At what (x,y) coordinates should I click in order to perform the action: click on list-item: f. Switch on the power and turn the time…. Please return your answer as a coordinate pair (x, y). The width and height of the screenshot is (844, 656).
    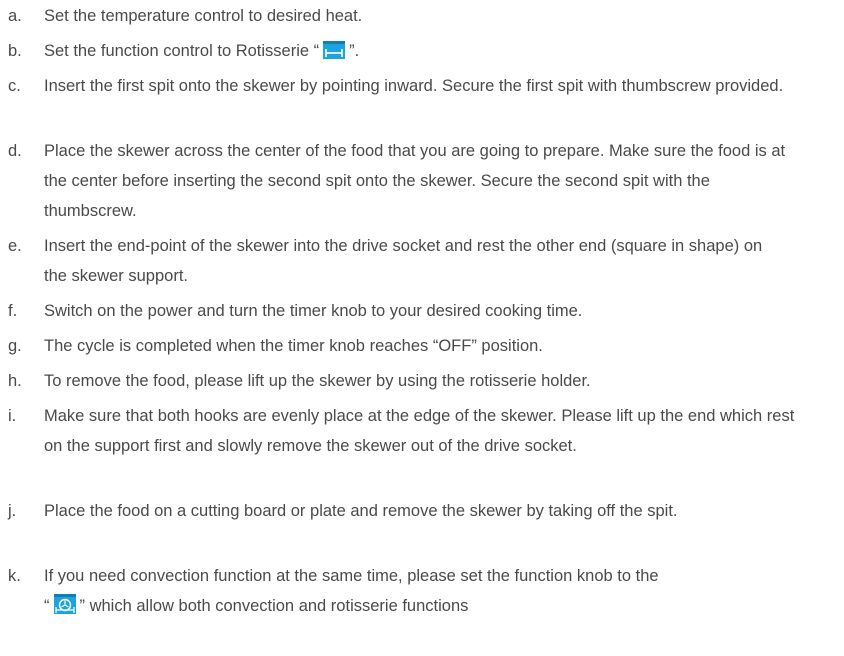
    Looking at the image, I should click on (408, 311).